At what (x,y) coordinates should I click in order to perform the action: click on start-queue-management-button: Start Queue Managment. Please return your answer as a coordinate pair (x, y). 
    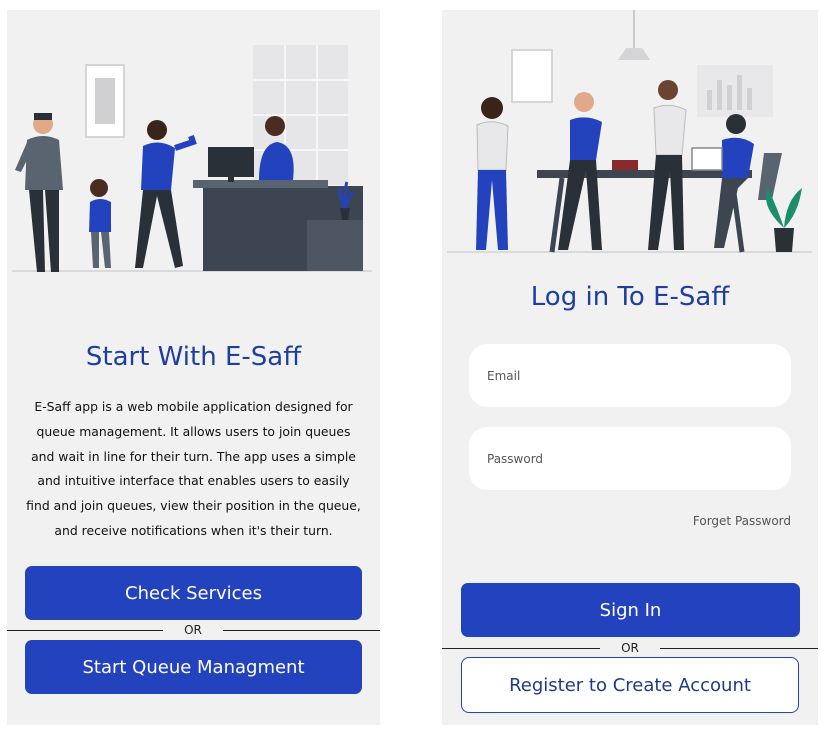
    Looking at the image, I should click on (193, 667).